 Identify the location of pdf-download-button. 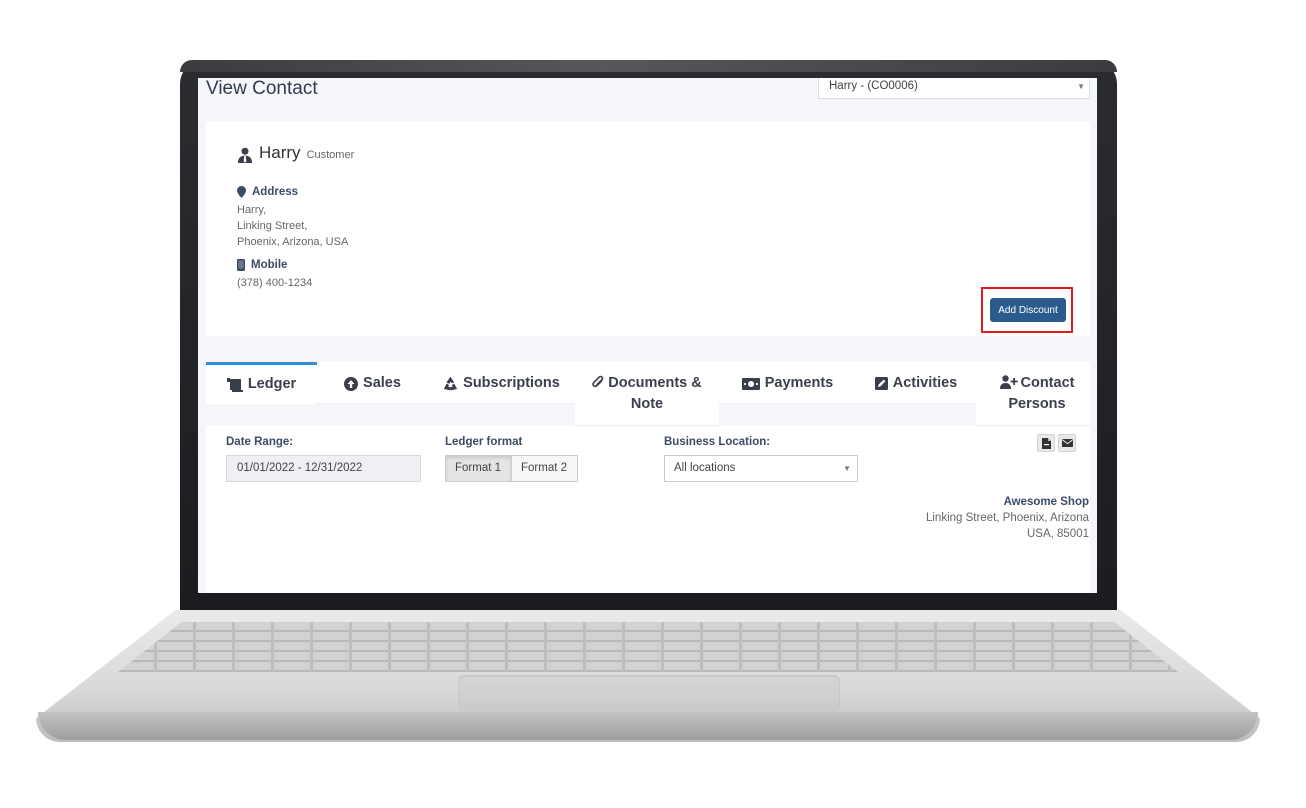
(1046, 443).